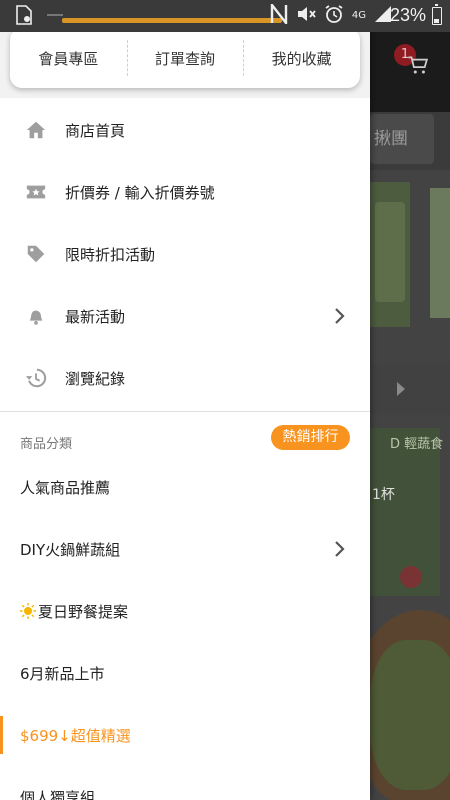  I want to click on menu-item-flash-sale: 限時折扣活動, so click(185, 254).